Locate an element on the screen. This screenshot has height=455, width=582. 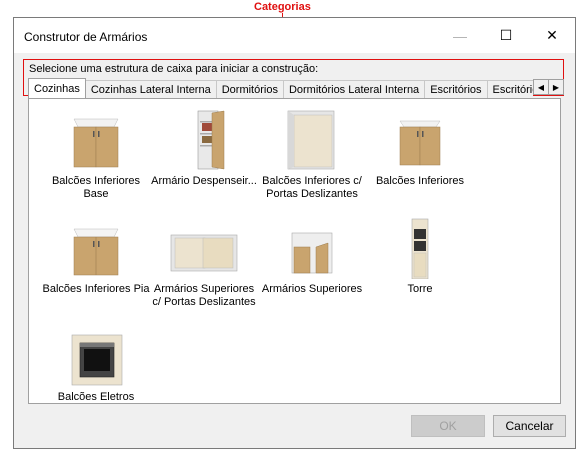
gallery-item-balcoes-inferiores-portas-deslizantes: Balcões Inferiores c/ Portas Deslizantes is located at coordinates (312, 155).